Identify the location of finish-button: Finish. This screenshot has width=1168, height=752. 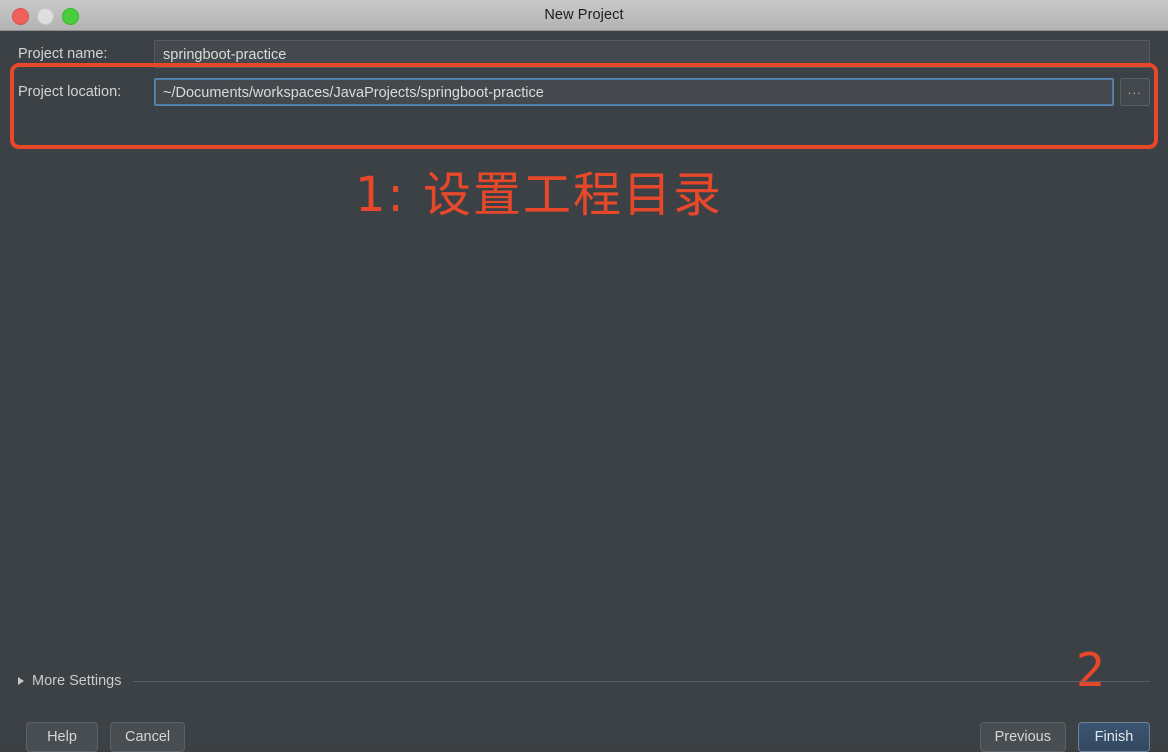
(1114, 737).